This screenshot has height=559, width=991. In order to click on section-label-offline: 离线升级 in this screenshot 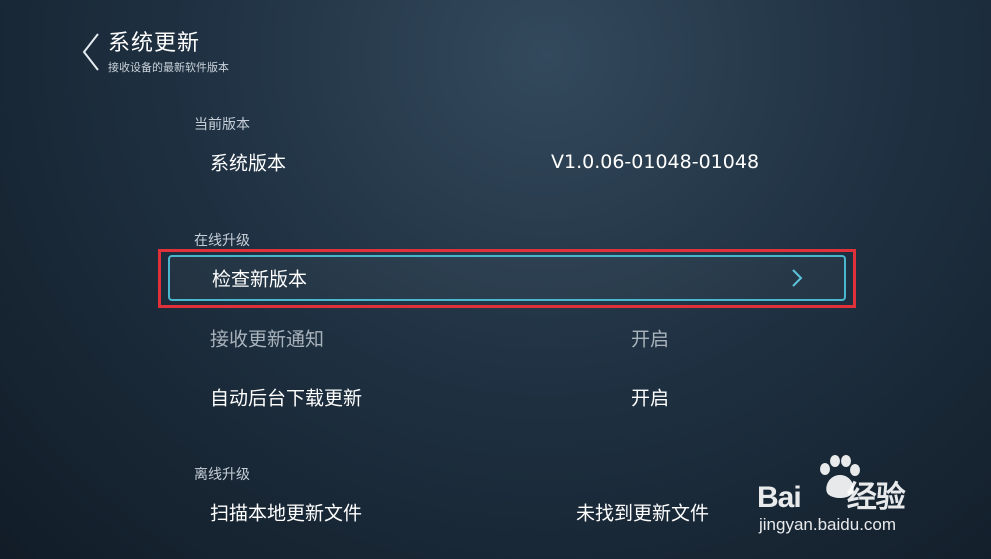, I will do `click(222, 475)`.